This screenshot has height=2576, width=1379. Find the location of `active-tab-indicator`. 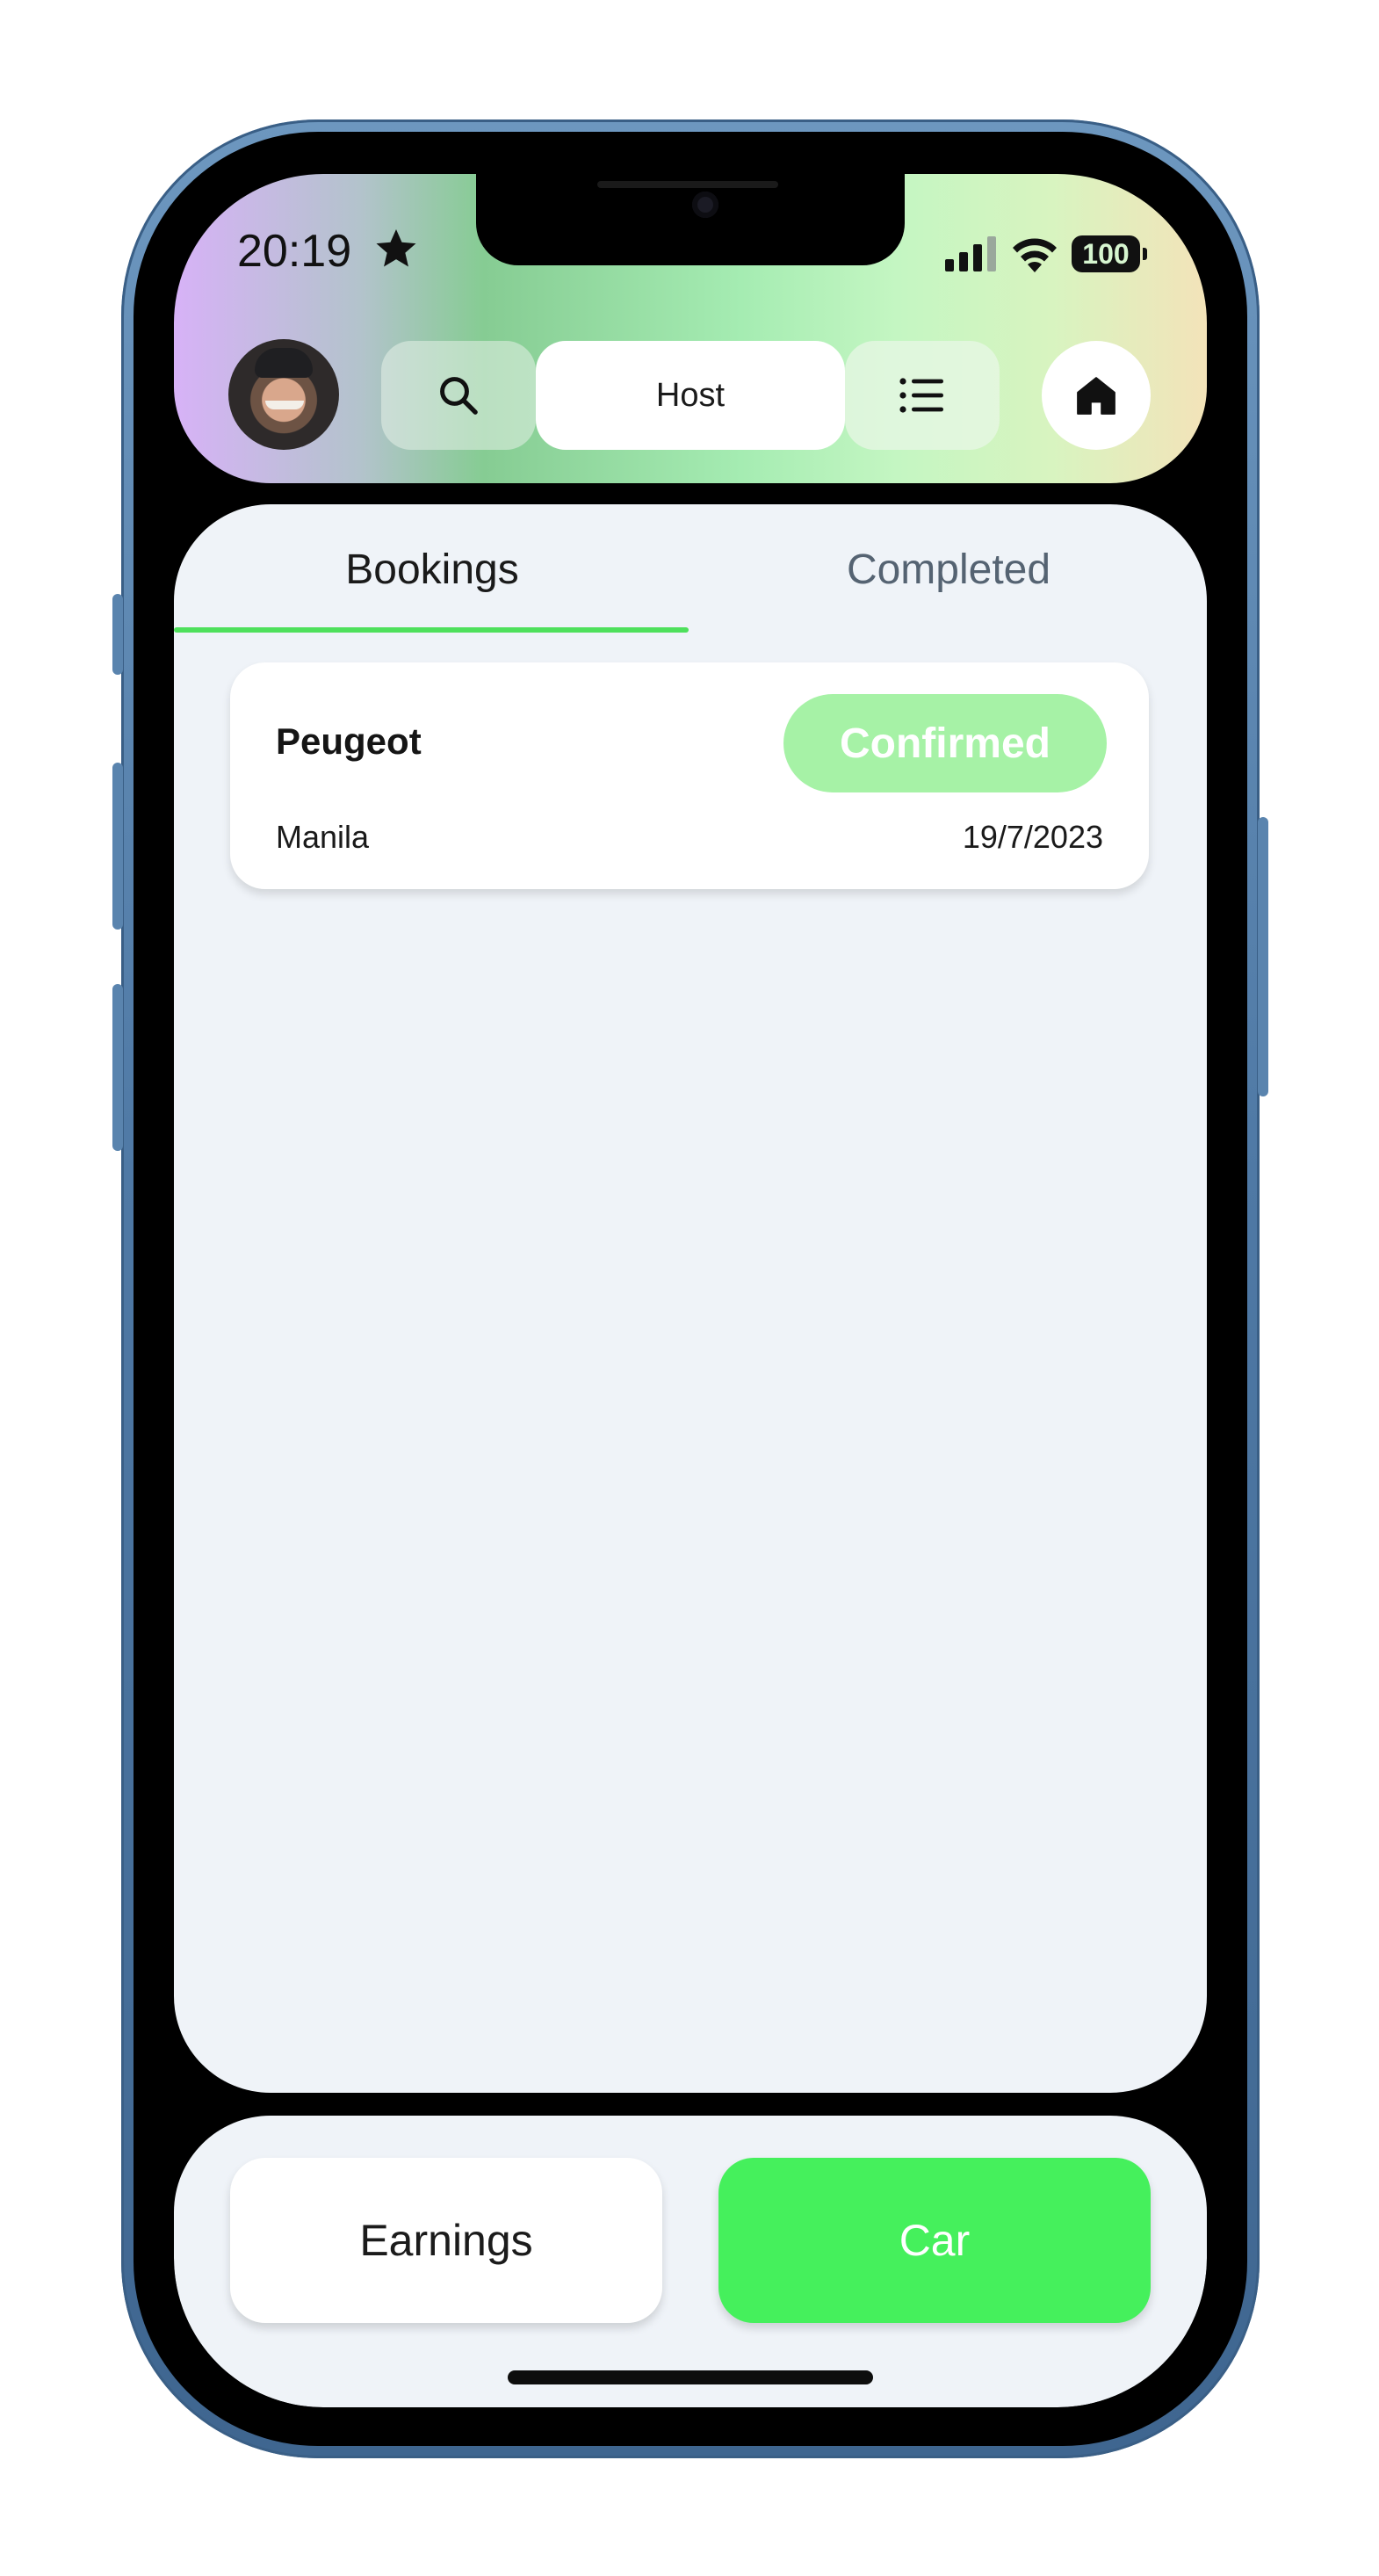

active-tab-indicator is located at coordinates (431, 630).